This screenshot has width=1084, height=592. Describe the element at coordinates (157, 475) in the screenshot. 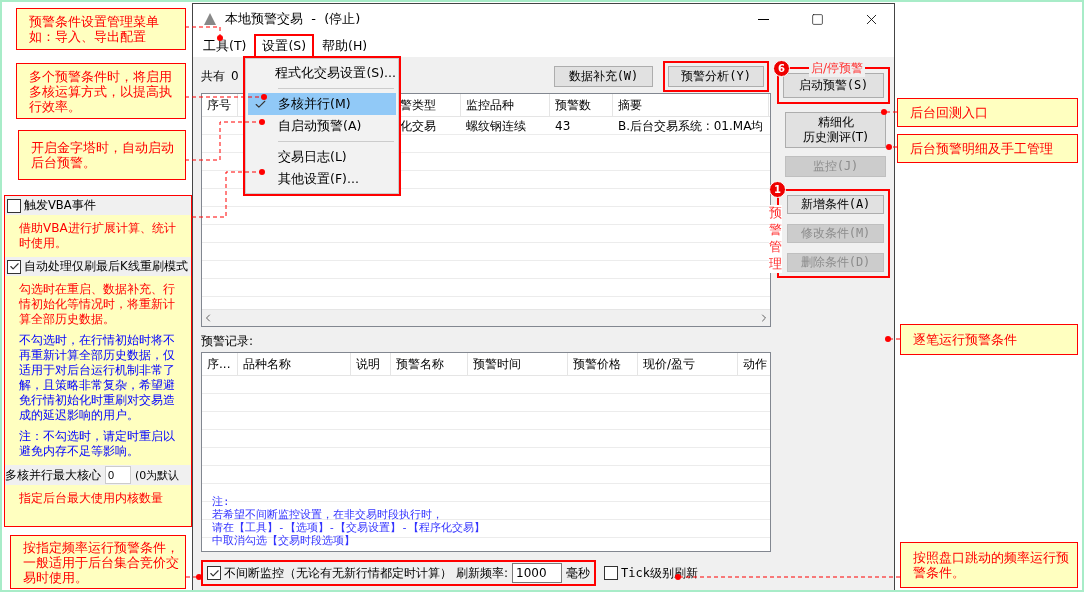

I see `field-hint: (0为默认` at that location.